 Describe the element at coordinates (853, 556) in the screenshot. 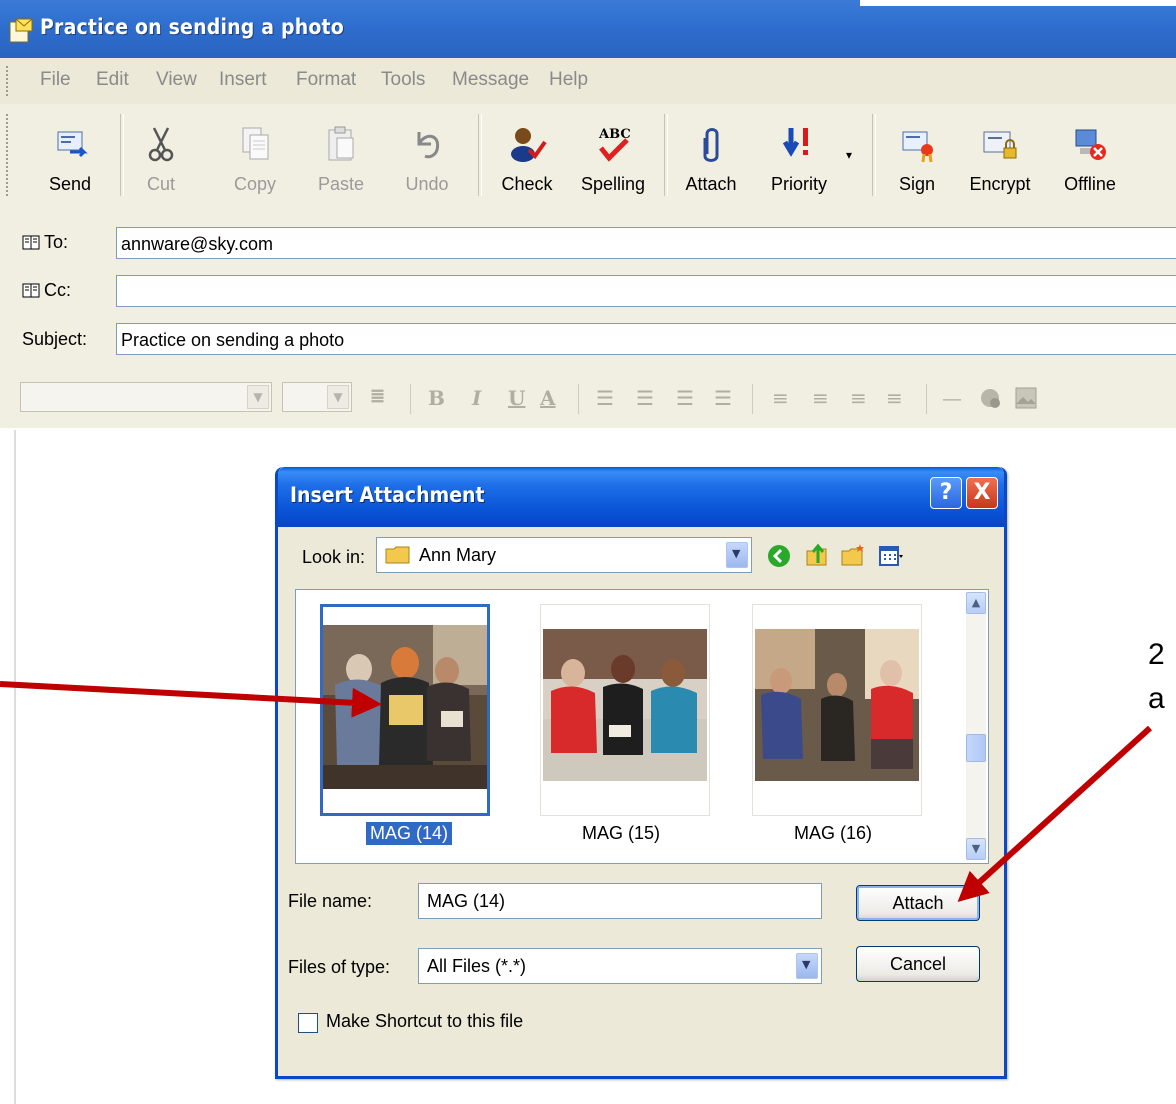

I see `new-folder-icon` at that location.